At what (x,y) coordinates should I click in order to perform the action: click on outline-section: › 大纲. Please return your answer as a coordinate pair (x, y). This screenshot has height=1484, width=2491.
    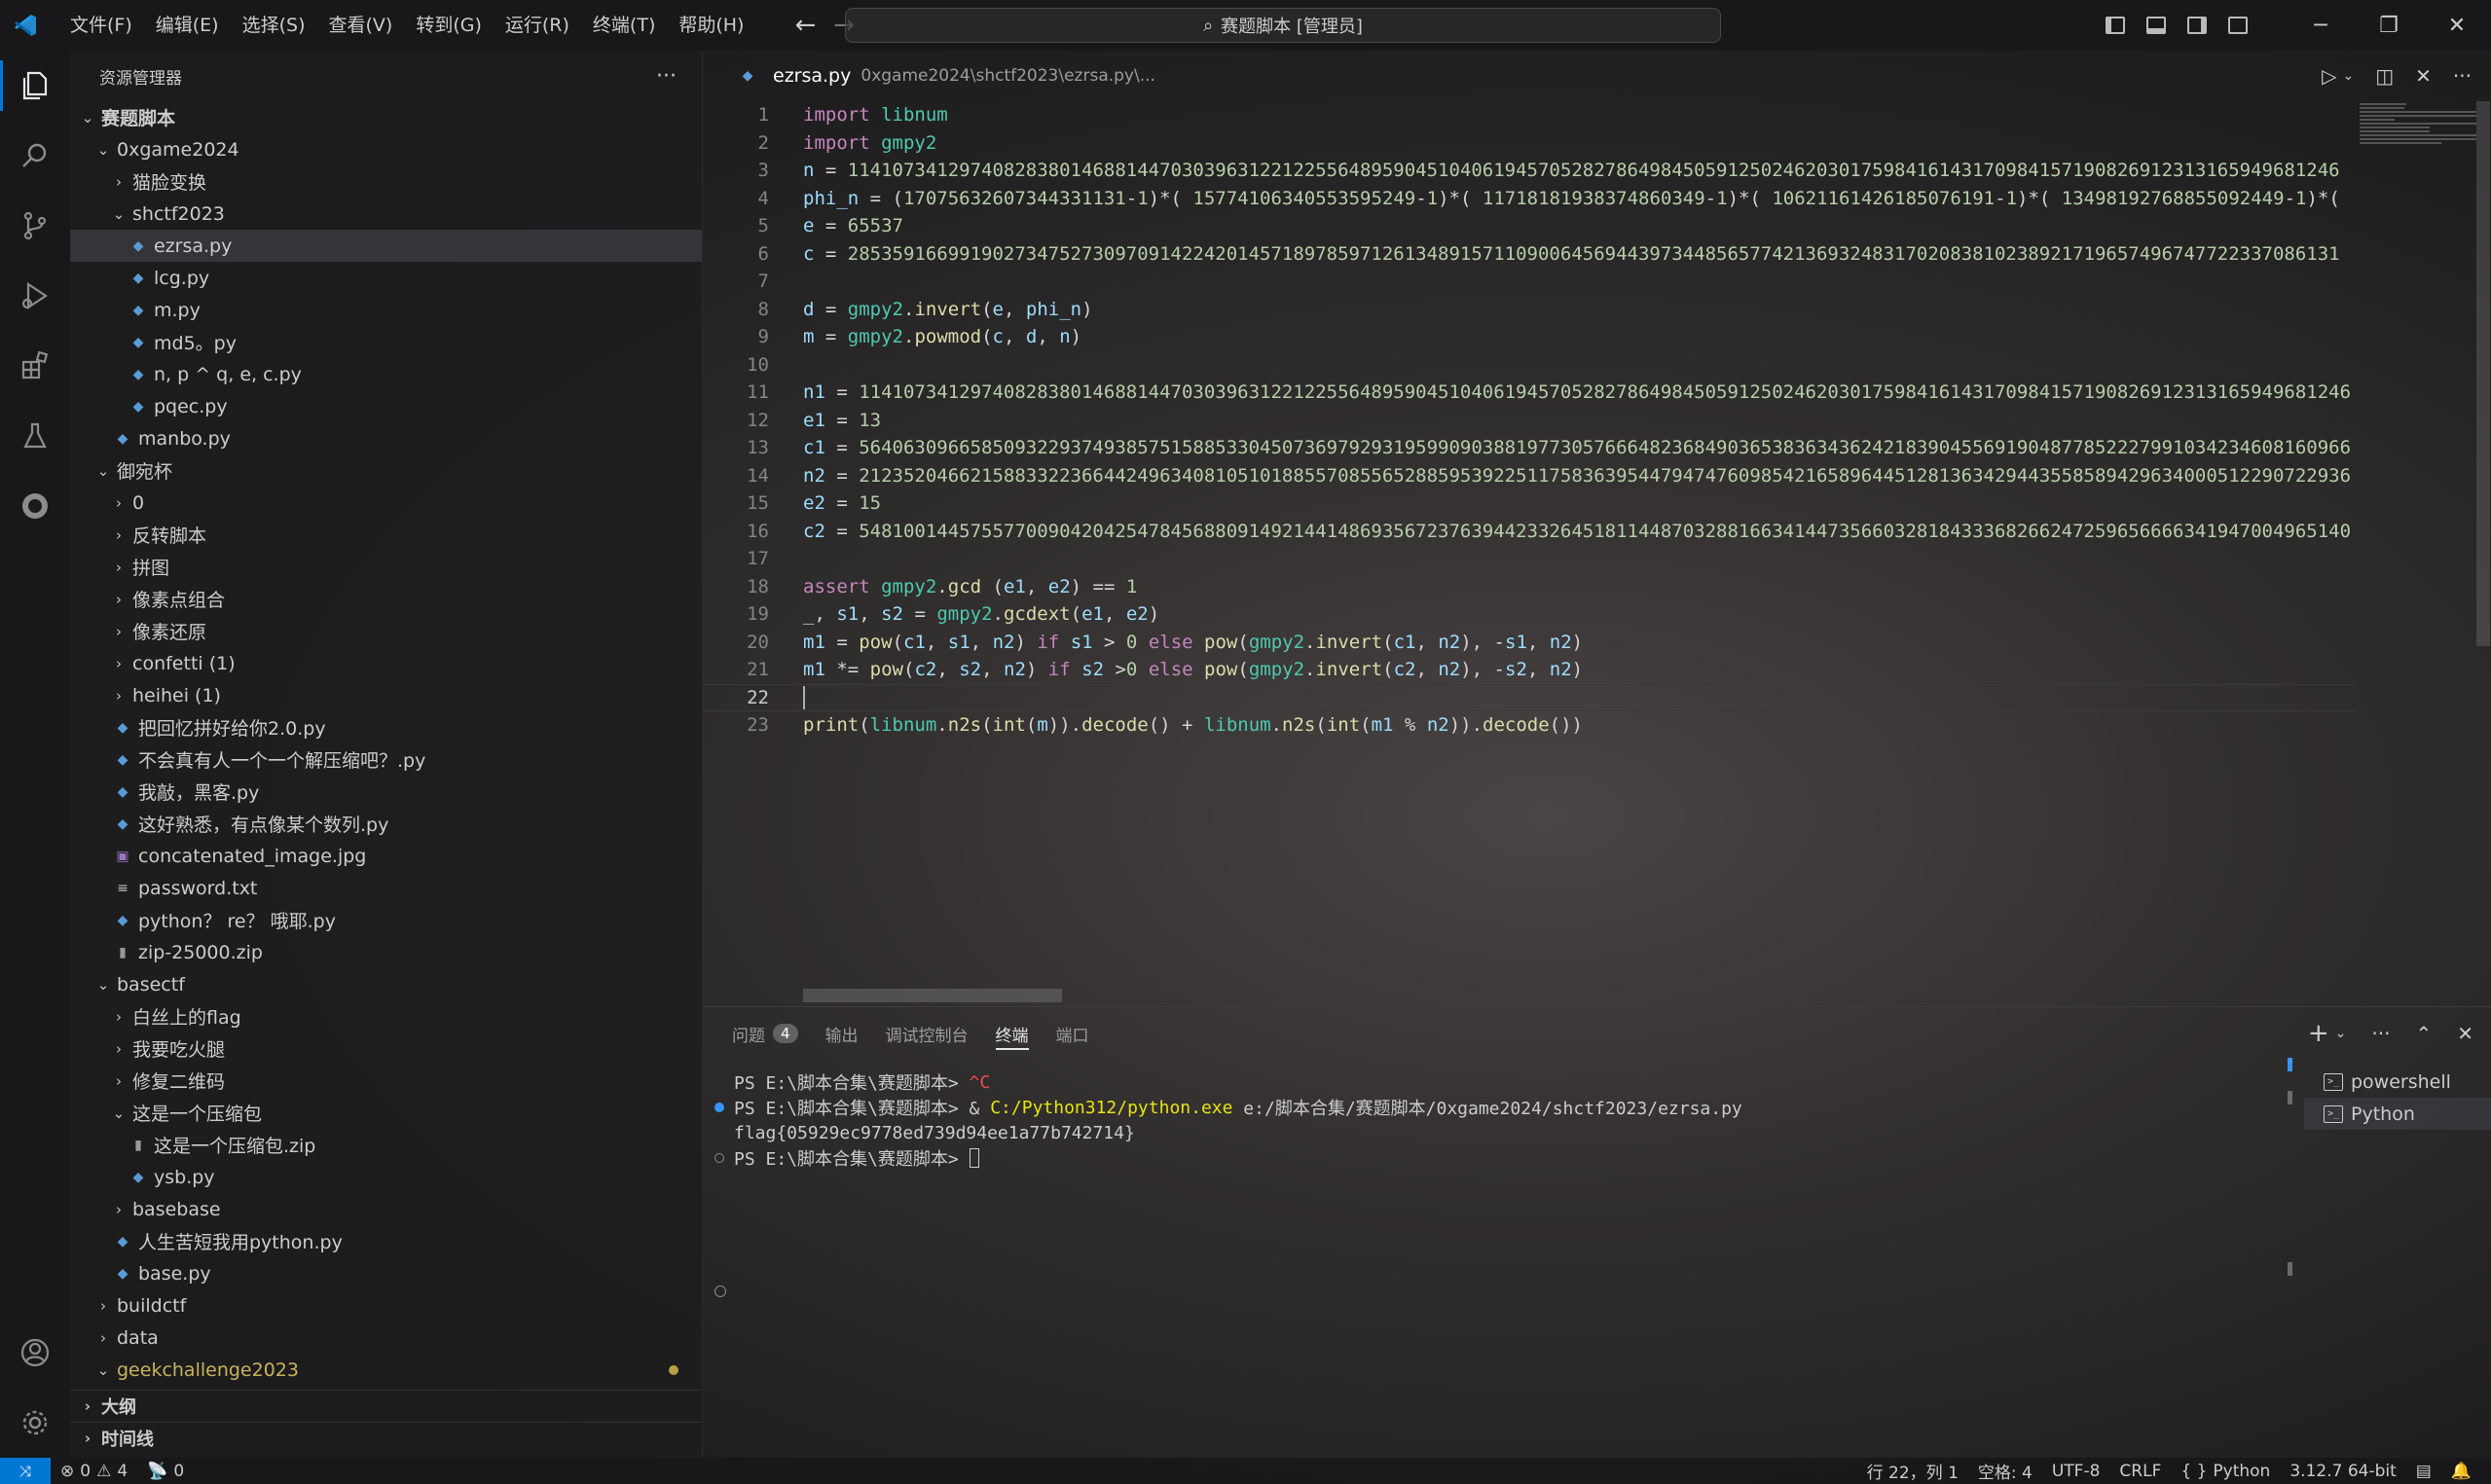
    Looking at the image, I should click on (386, 1406).